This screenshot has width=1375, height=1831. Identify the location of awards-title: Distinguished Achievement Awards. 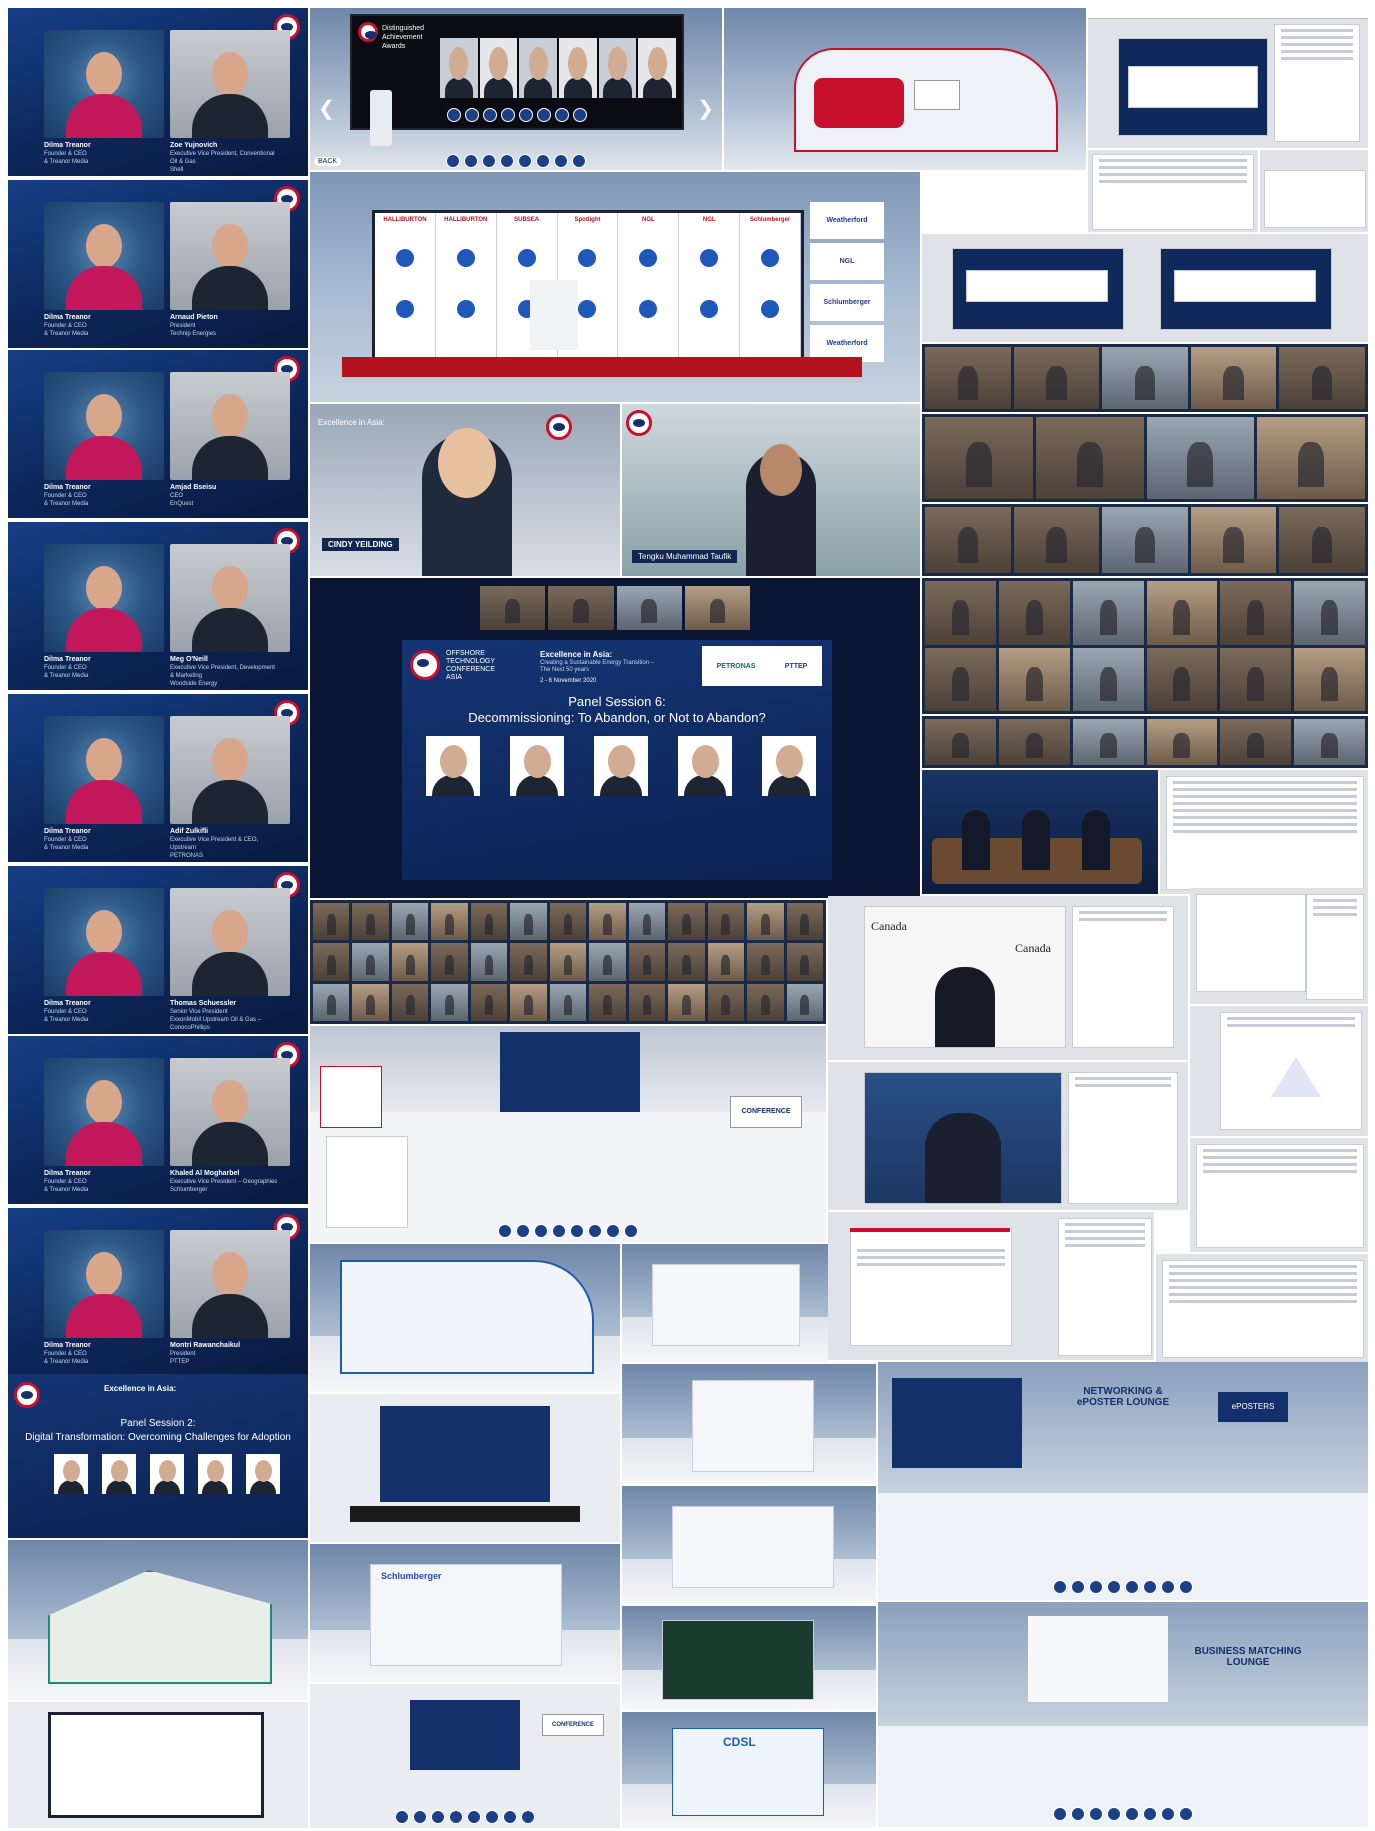
(403, 37).